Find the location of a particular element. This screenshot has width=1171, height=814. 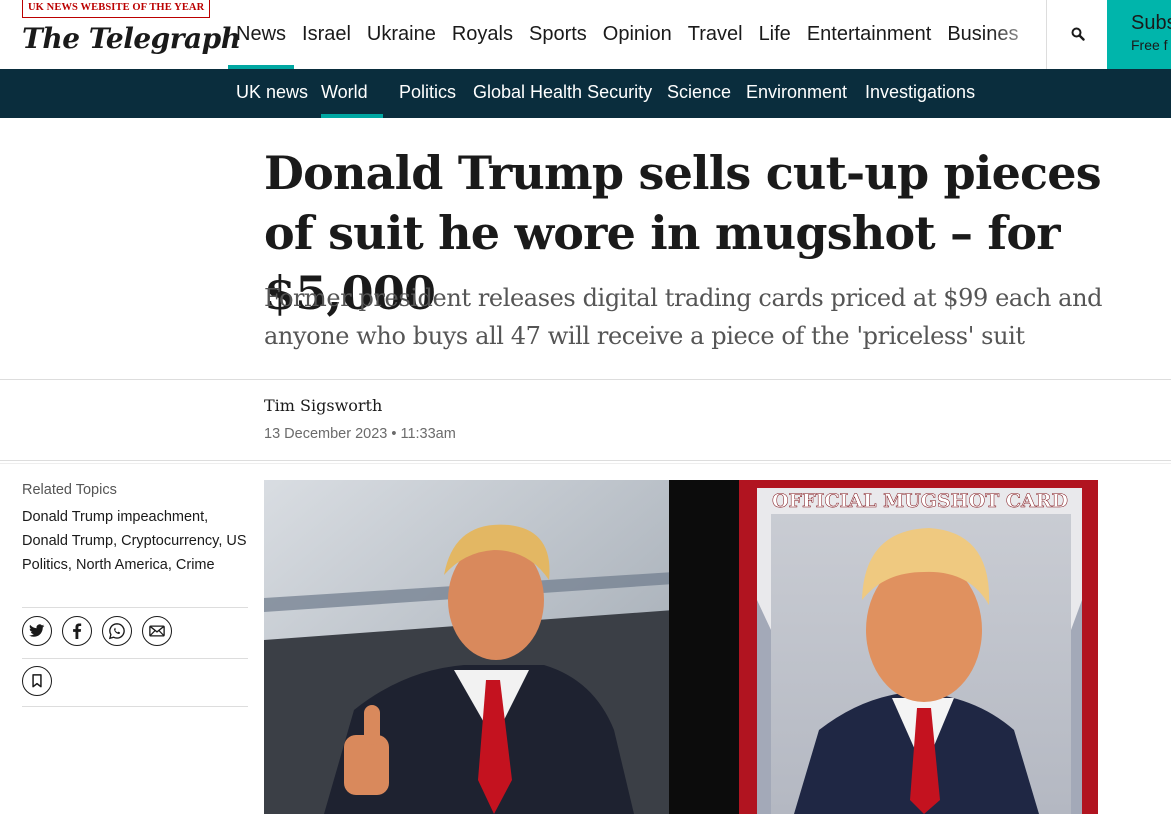

nav-item-royals: Royals is located at coordinates (482, 34).